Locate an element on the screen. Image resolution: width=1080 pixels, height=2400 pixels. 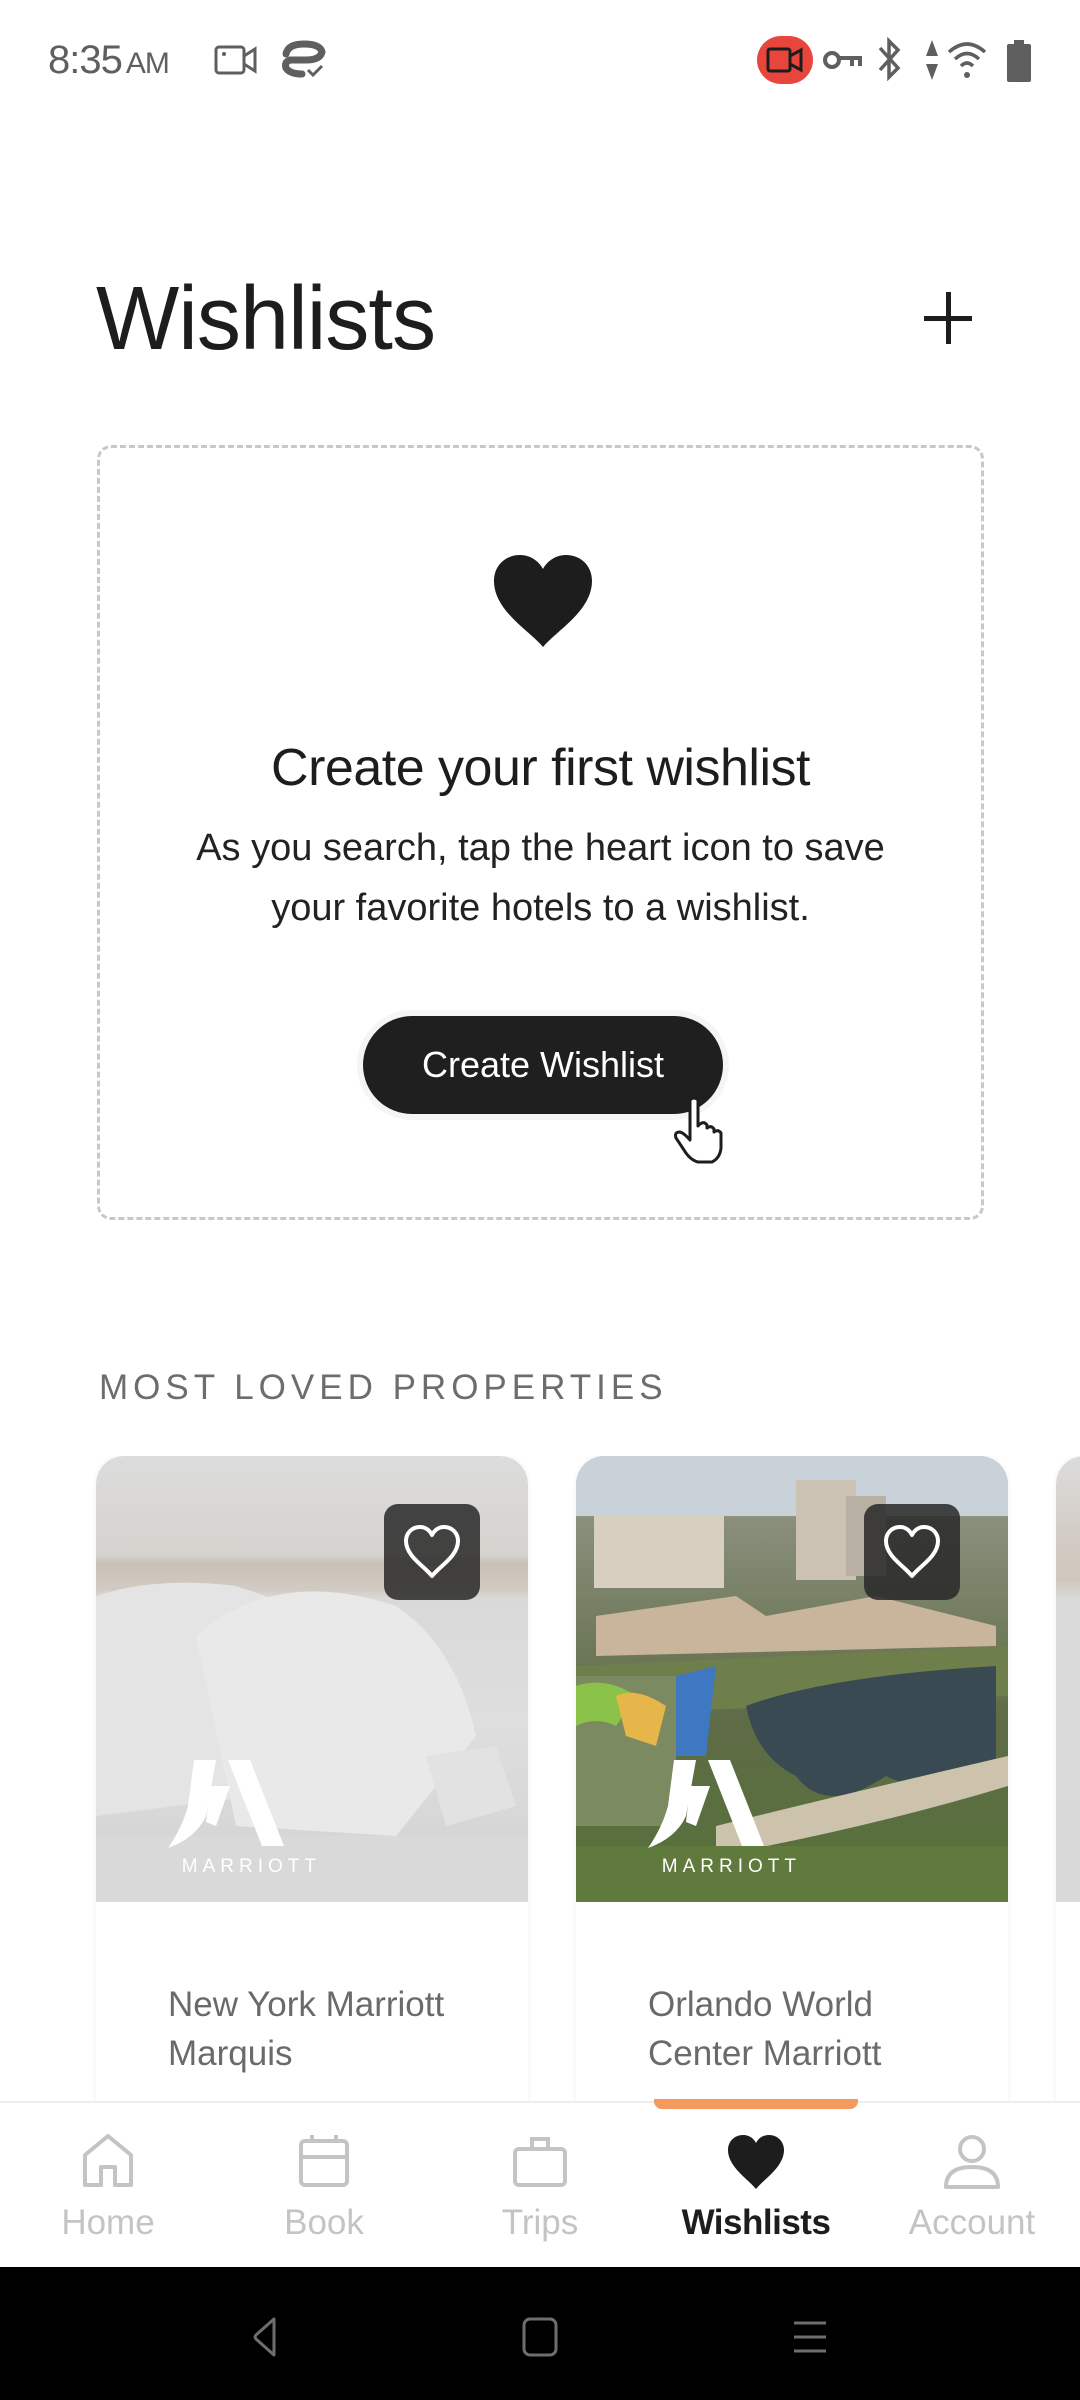
key-icon is located at coordinates (842, 60).